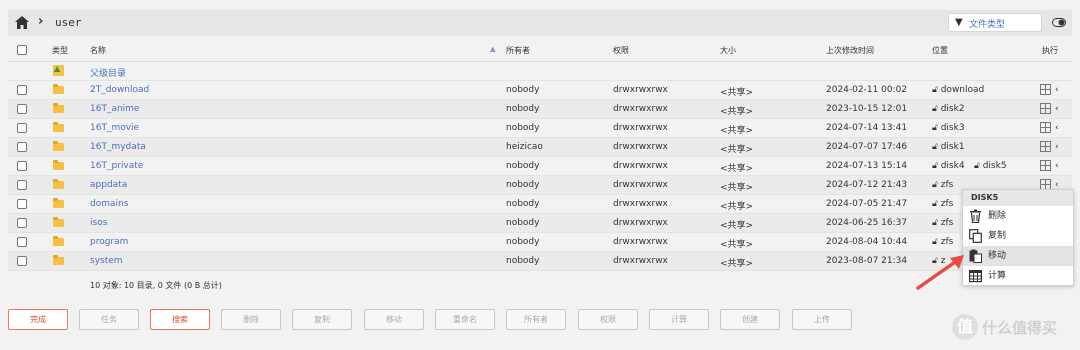  Describe the element at coordinates (1059, 22) in the screenshot. I see `toggle-icon` at that location.